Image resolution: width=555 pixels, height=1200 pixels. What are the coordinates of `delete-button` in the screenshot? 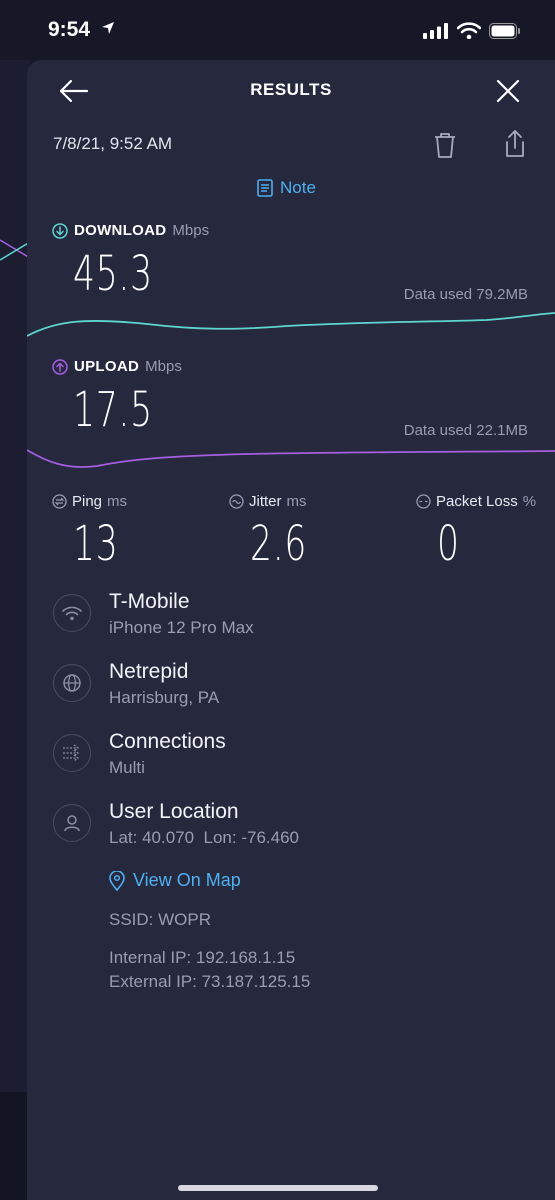 It's located at (445, 145).